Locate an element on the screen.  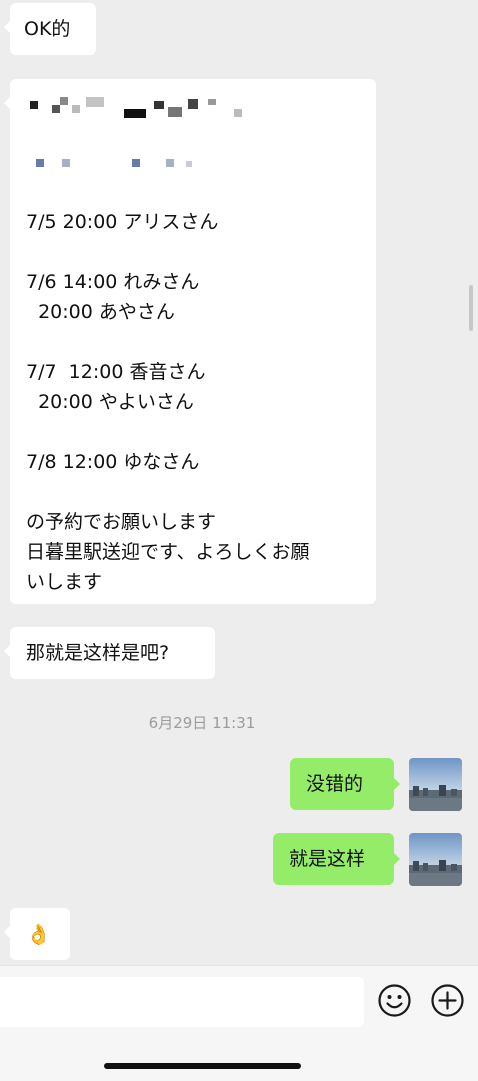
schedule-line: 7/8 12:00 ゆなさん is located at coordinates (113, 462).